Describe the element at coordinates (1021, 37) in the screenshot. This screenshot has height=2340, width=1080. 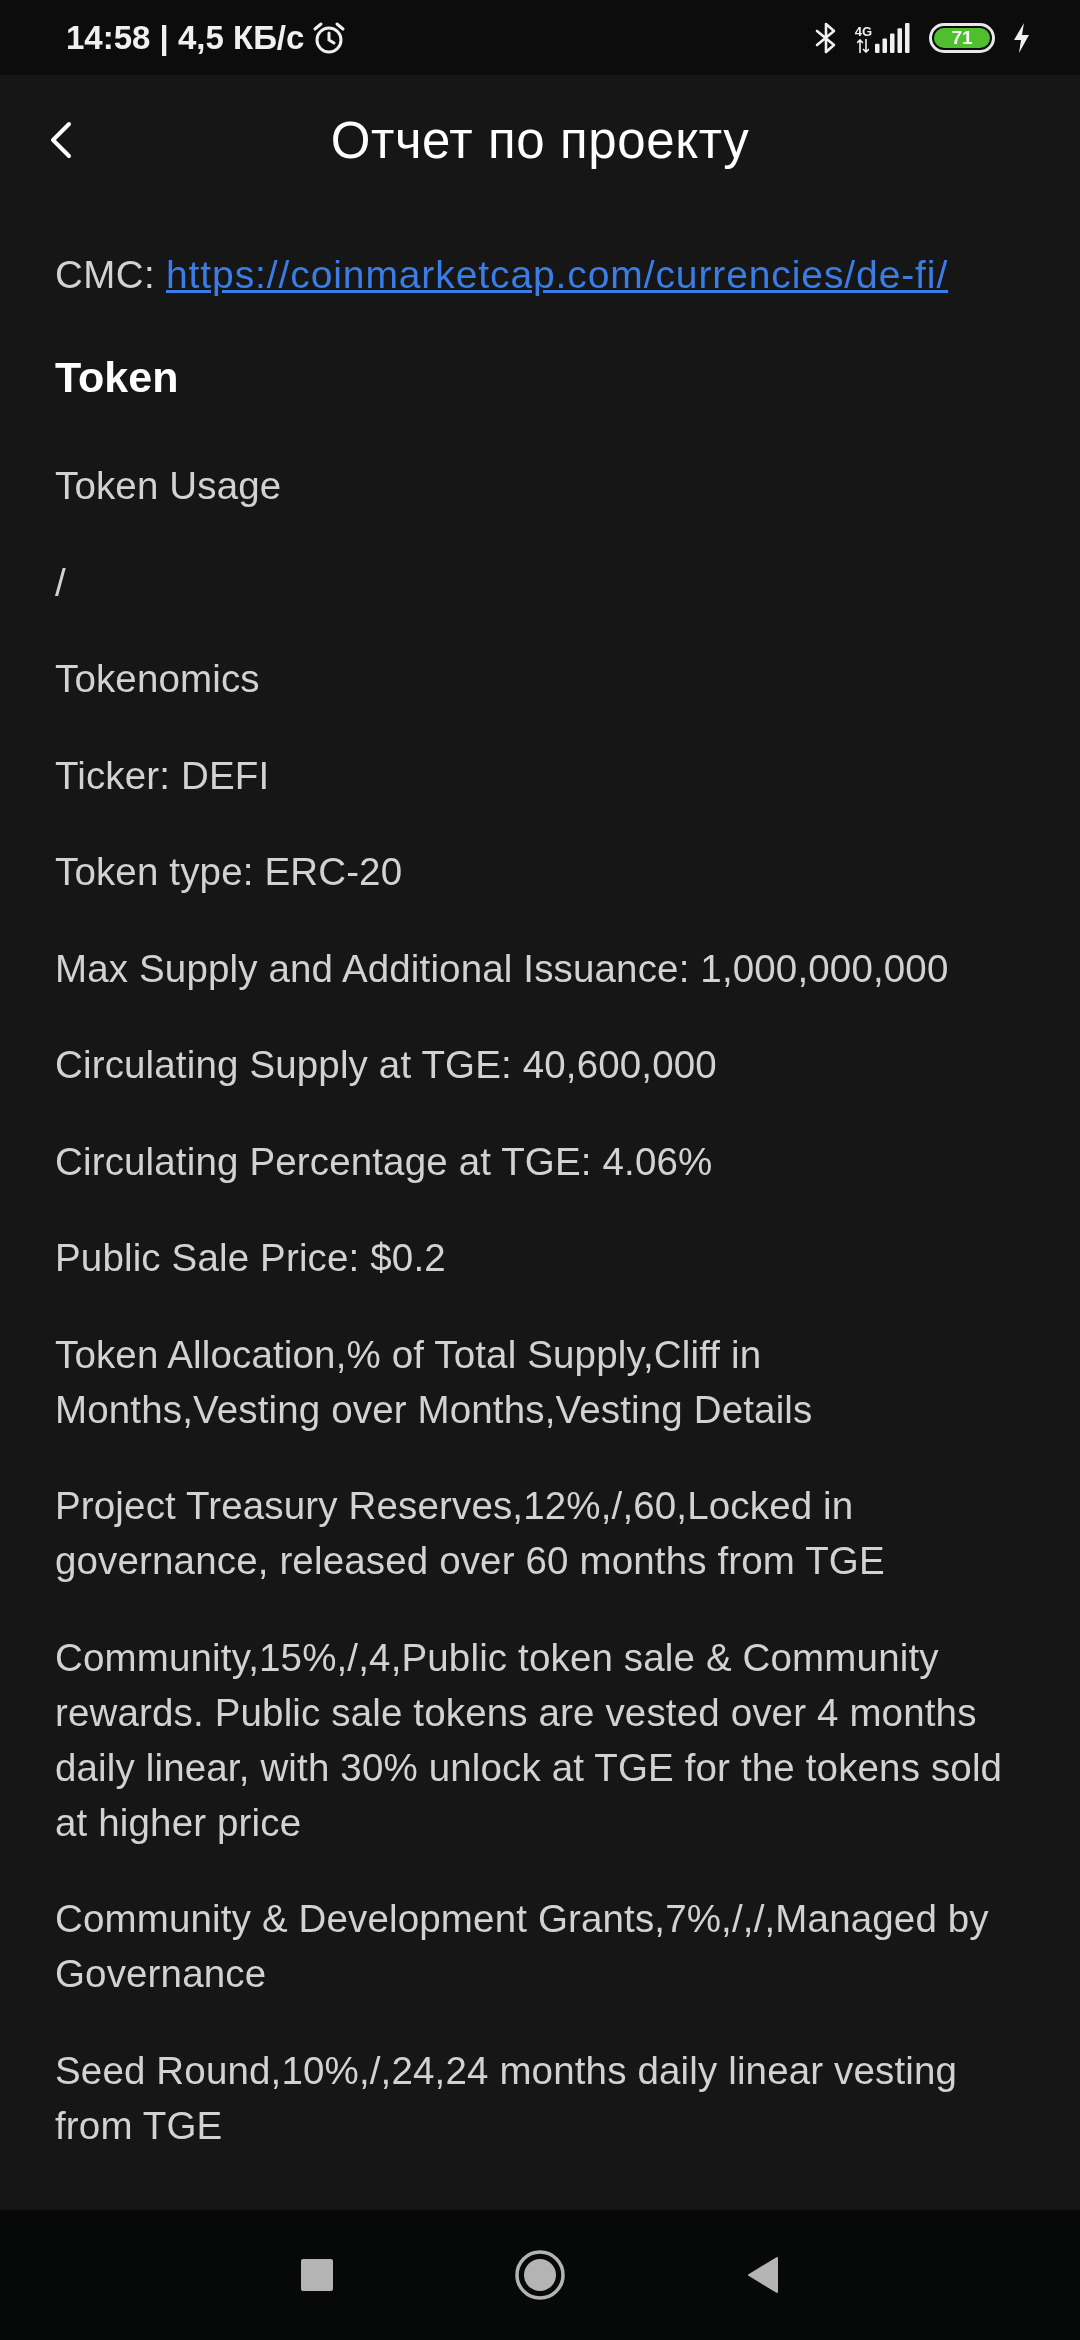
I see `charging-bolt-icon` at that location.